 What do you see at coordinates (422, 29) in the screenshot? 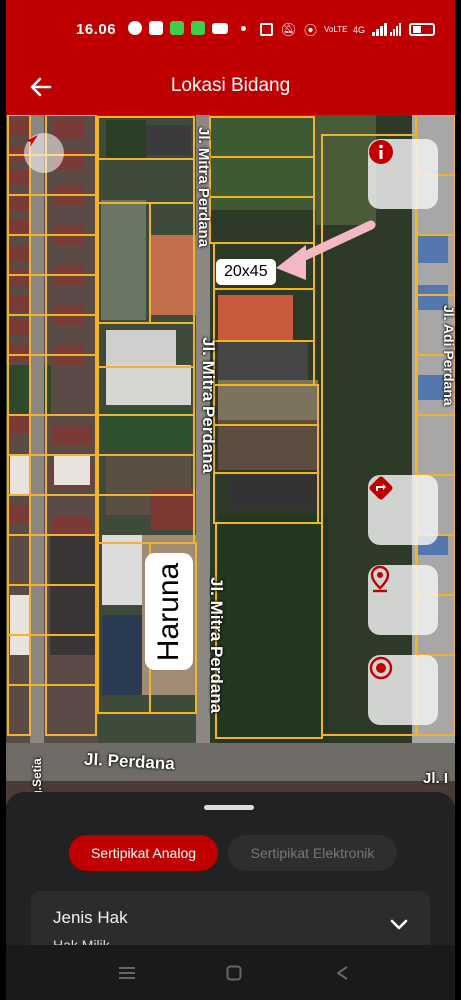
I see `battery-icon` at bounding box center [422, 29].